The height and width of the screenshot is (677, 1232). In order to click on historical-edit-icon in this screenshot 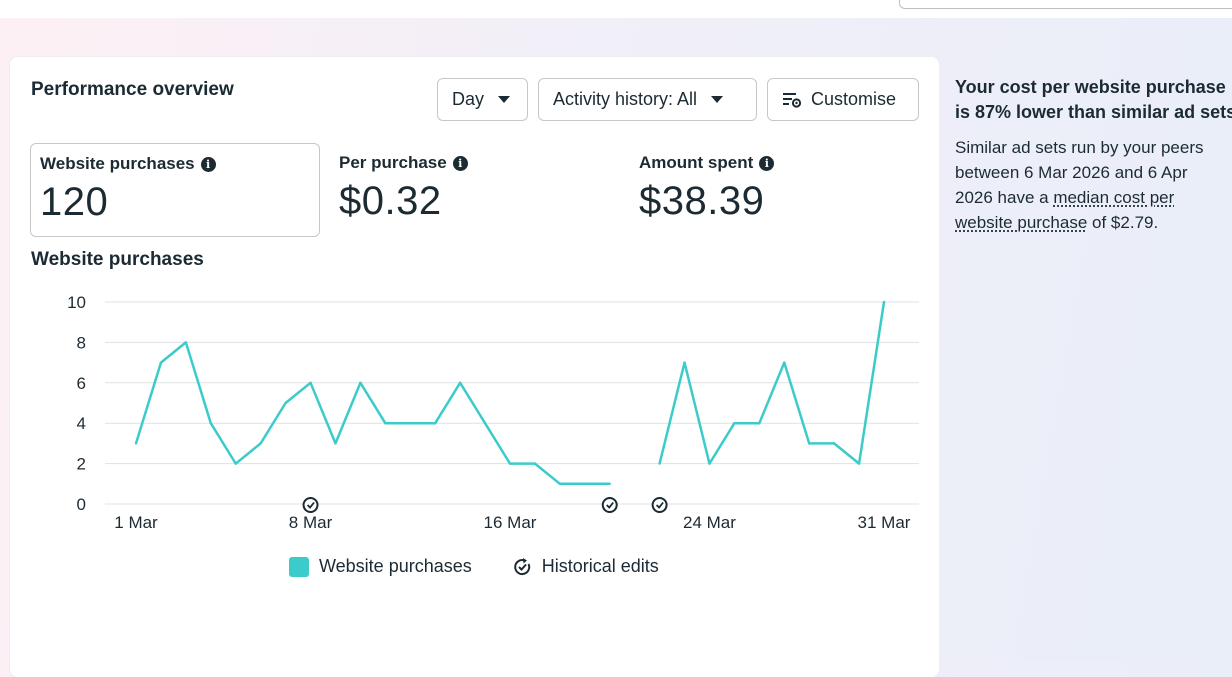, I will do `click(522, 567)`.